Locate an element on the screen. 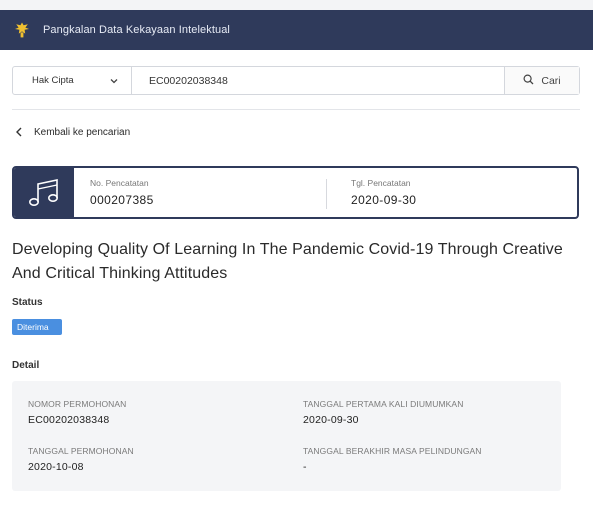 The image size is (593, 532). field-label: TANGGAL PERTAMA KALI DIUMUMKAN is located at coordinates (383, 404).